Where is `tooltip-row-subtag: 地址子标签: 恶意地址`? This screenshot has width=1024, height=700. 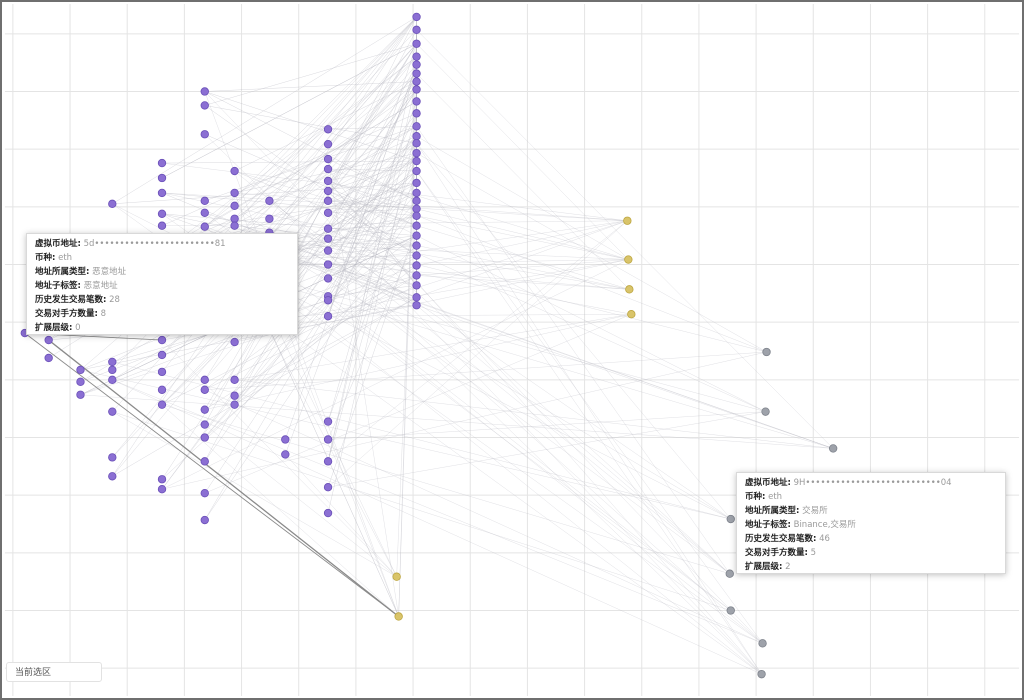
tooltip-row-subtag: 地址子标签: 恶意地址 is located at coordinates (162, 286).